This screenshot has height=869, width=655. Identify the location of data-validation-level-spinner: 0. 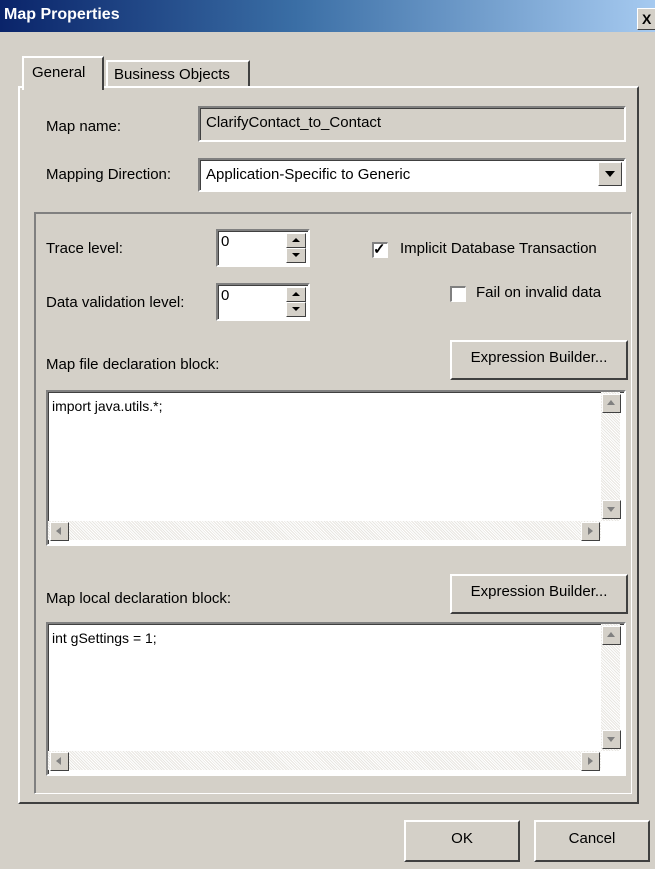
(263, 302).